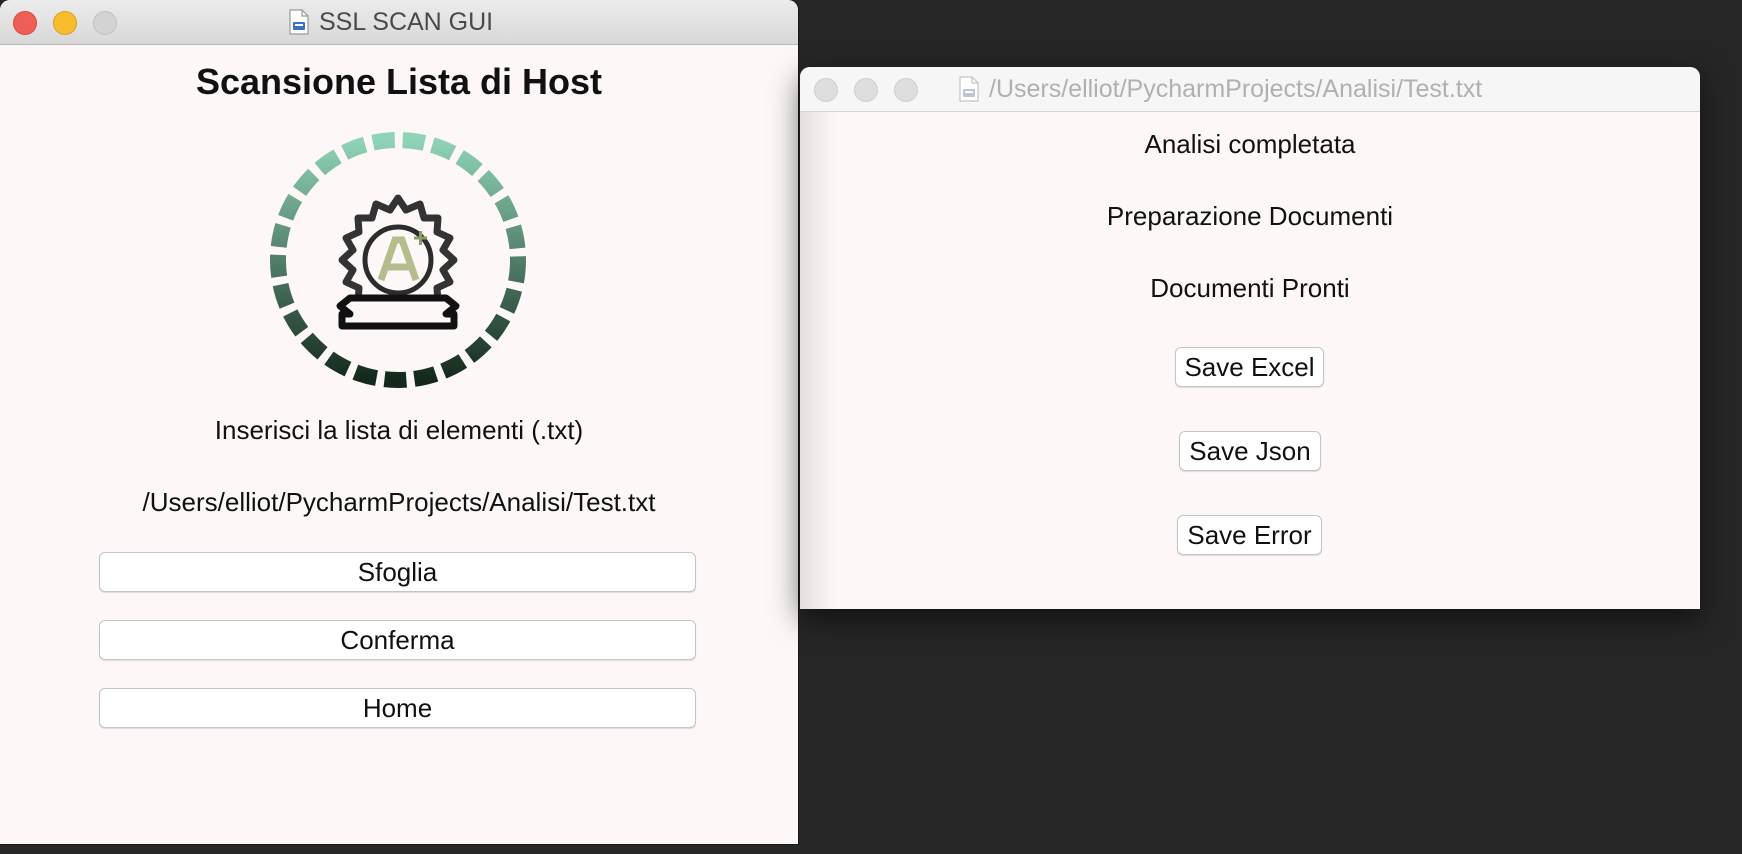 The image size is (1742, 854). What do you see at coordinates (397, 708) in the screenshot?
I see `home-button: Home` at bounding box center [397, 708].